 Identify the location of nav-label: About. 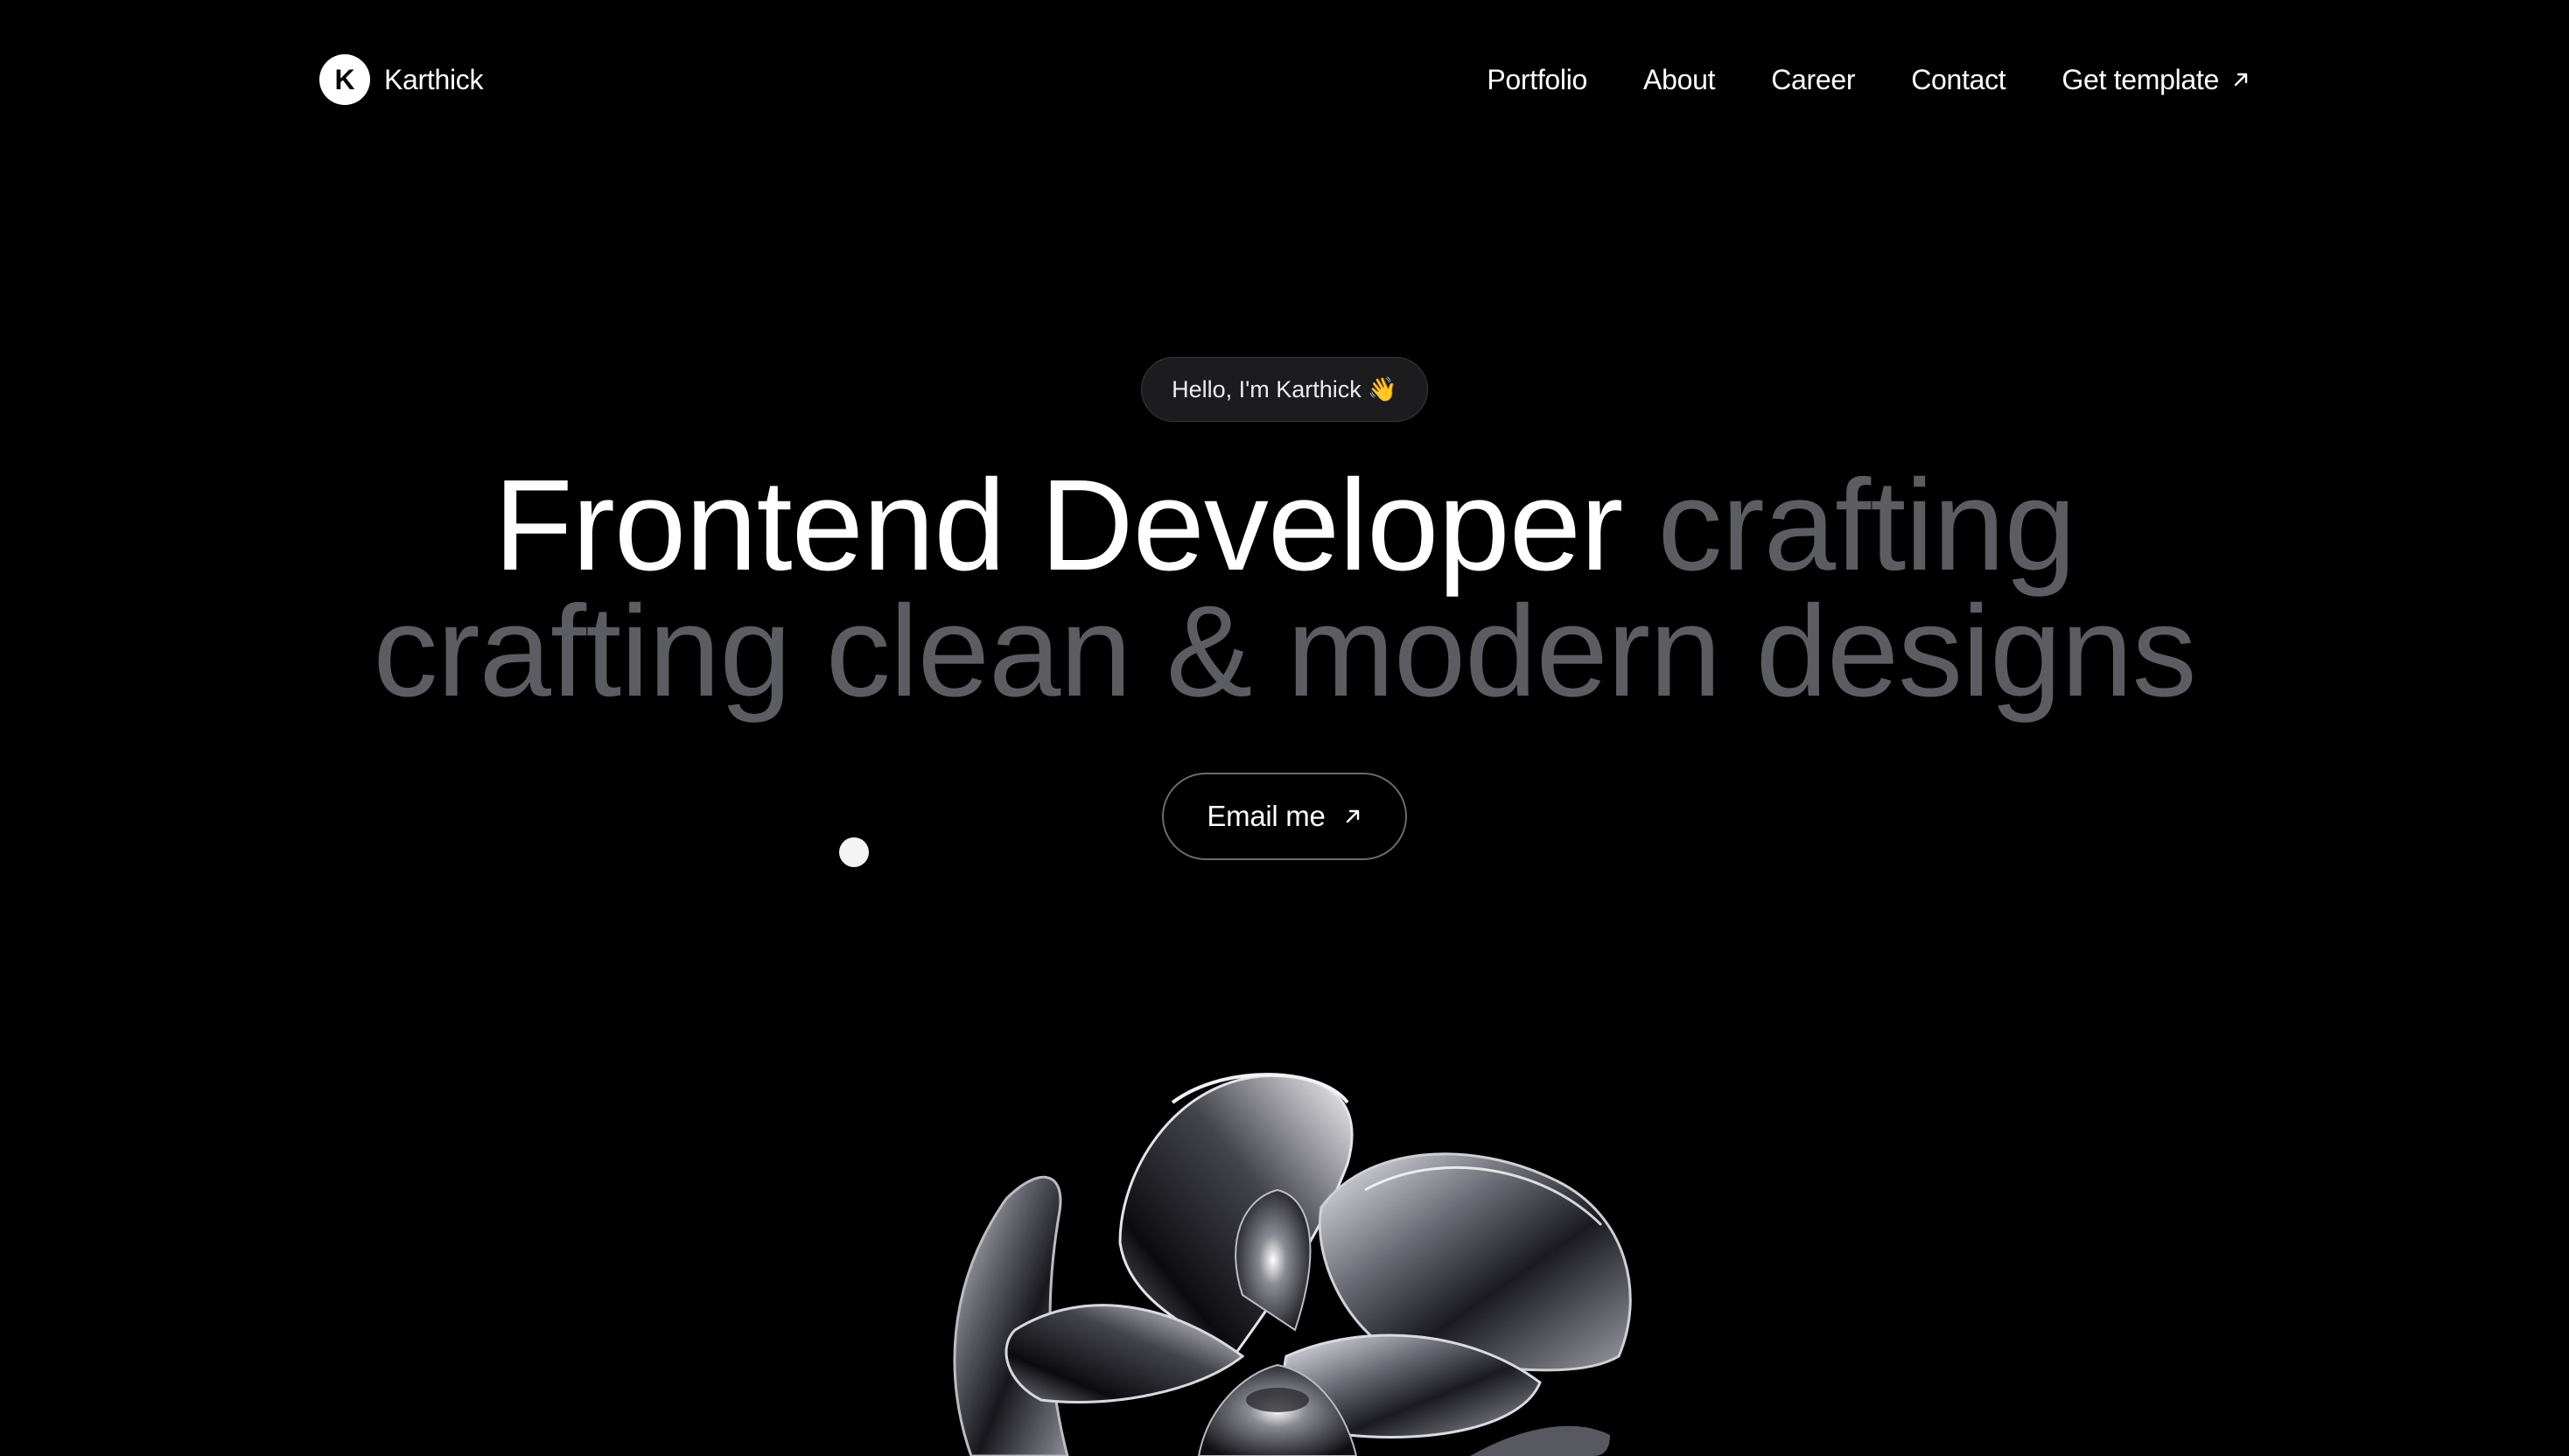
(1679, 79).